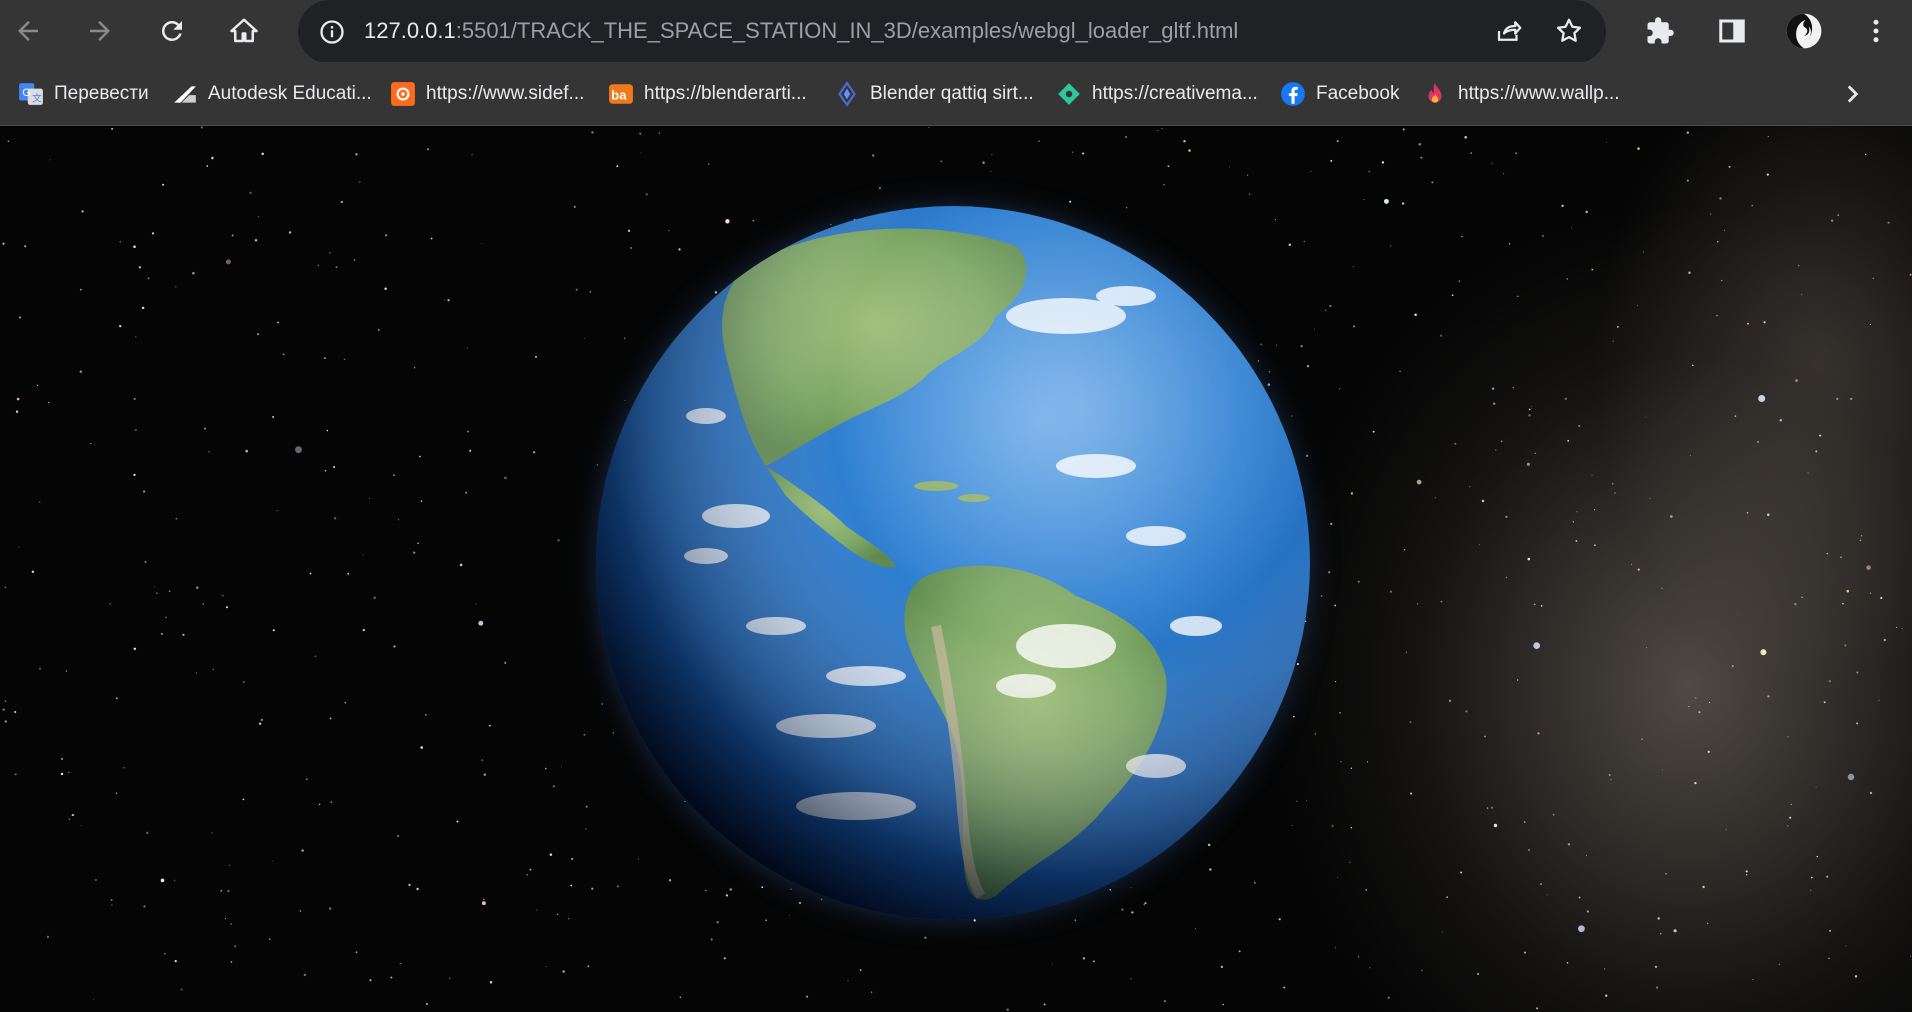  What do you see at coordinates (100, 31) in the screenshot?
I see `forward-button` at bounding box center [100, 31].